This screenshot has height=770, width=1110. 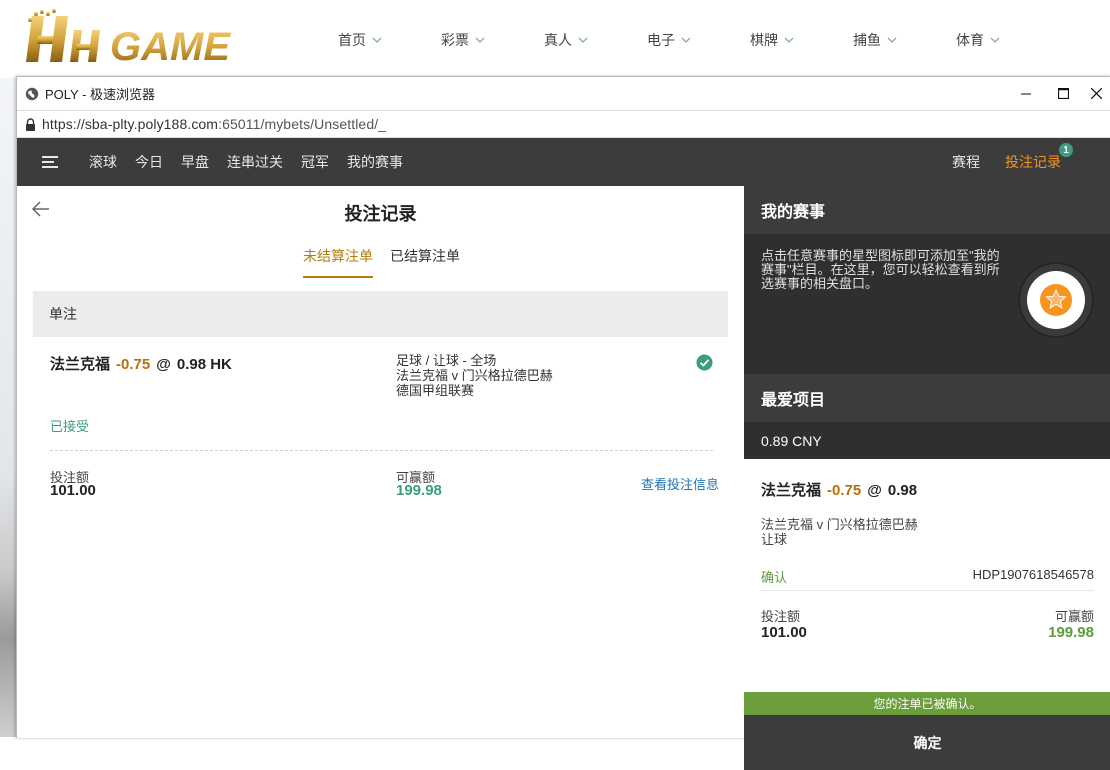 I want to click on background-page, so click(x=8, y=407).